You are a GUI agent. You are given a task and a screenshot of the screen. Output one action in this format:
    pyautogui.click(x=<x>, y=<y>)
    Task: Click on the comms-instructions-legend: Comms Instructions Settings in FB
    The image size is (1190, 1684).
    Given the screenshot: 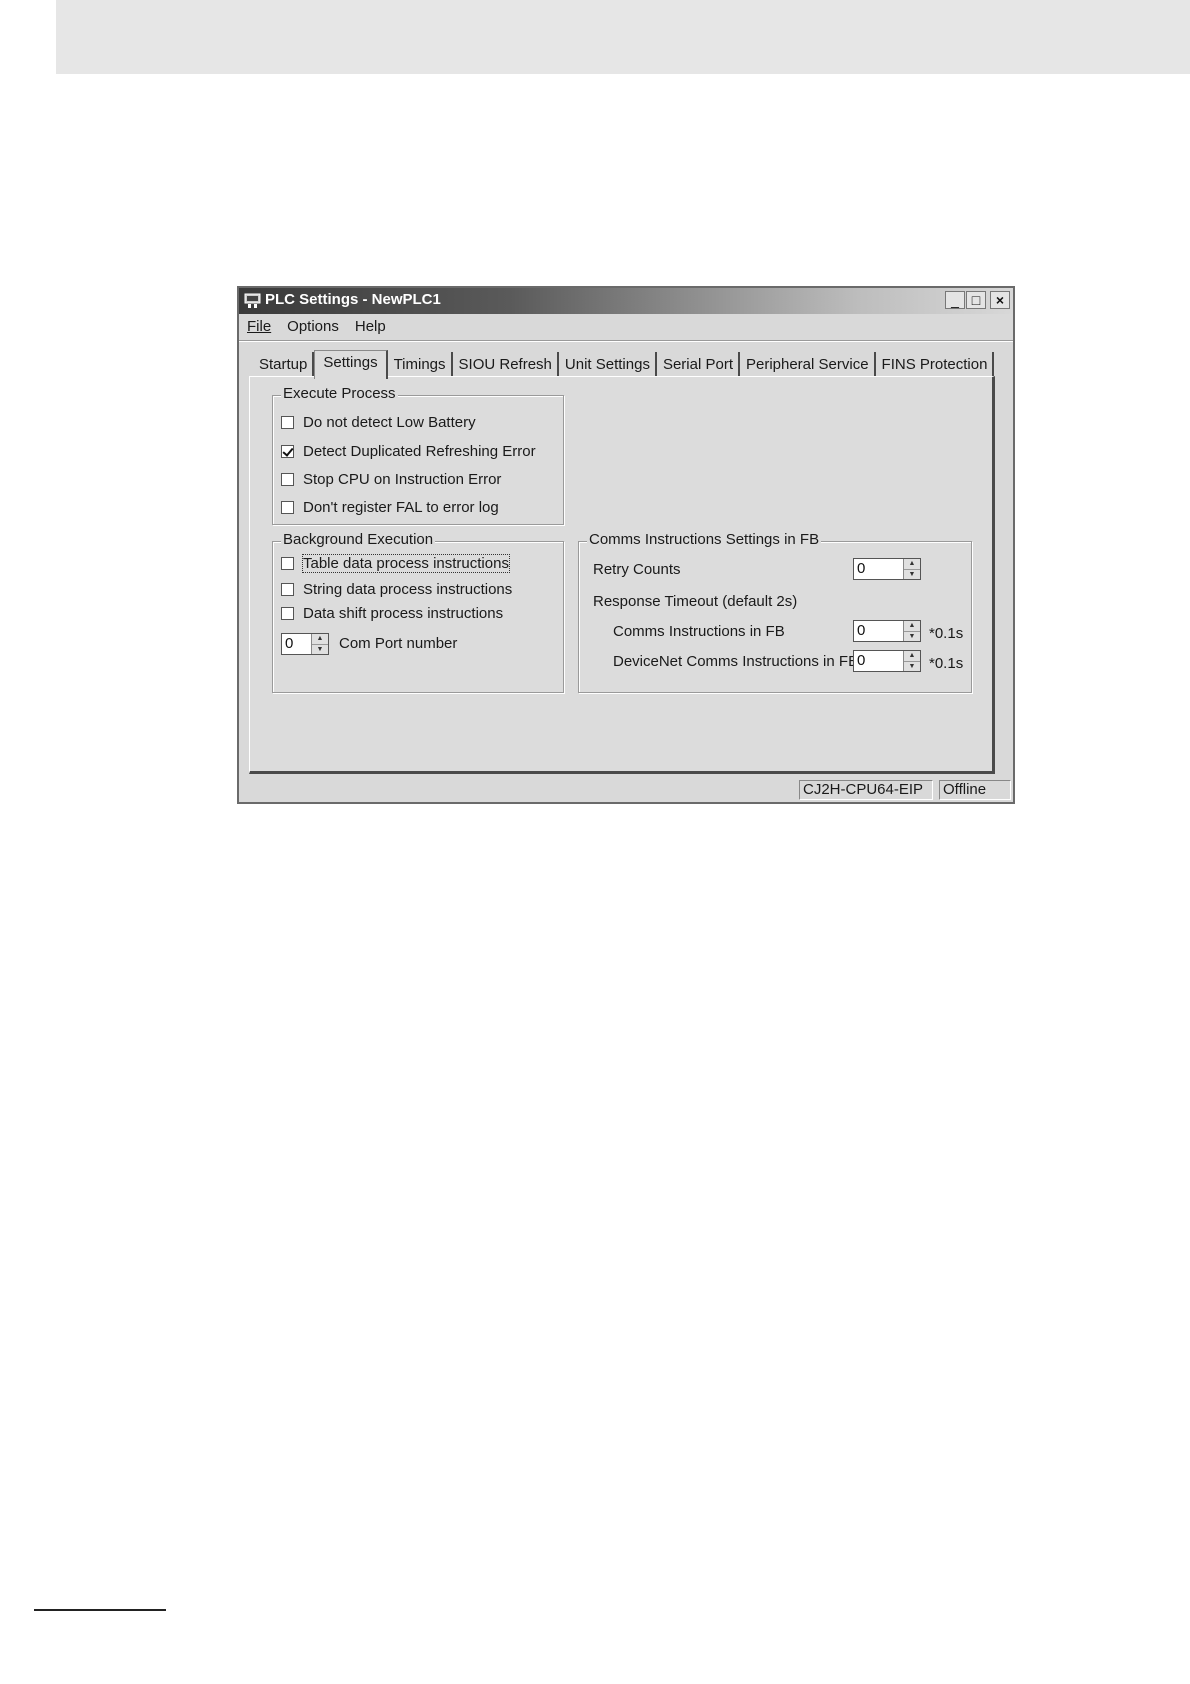 What is the action you would take?
    pyautogui.click(x=704, y=539)
    